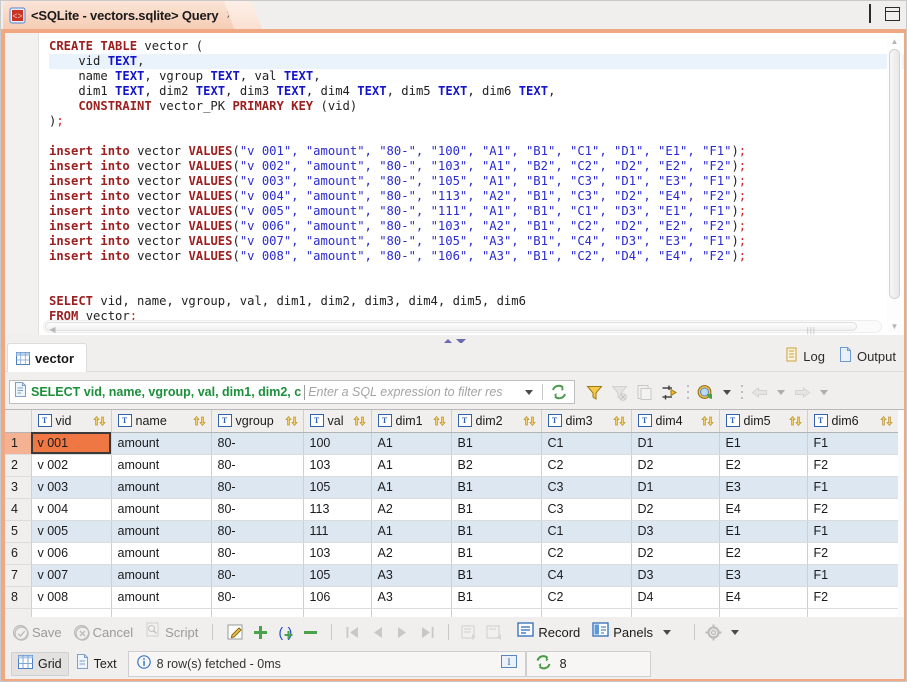 The image size is (907, 682). Describe the element at coordinates (894, 326) in the screenshot. I see `scroll-down-icon: ▼` at that location.